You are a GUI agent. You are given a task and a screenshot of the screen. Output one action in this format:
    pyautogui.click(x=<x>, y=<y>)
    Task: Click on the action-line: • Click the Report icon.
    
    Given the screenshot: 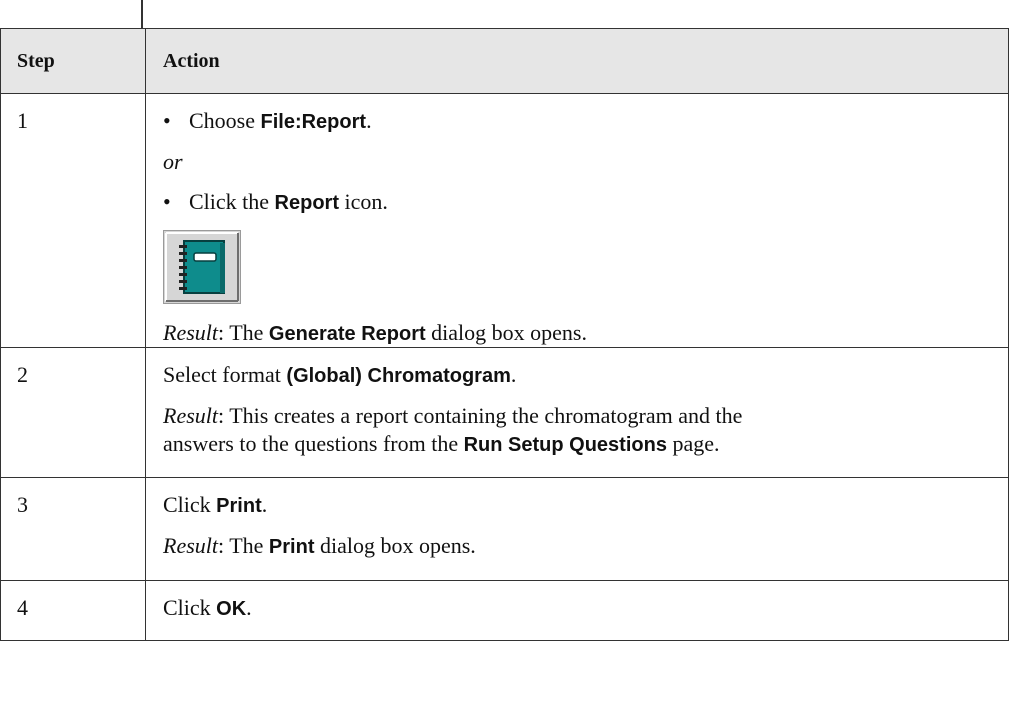 What is the action you would take?
    pyautogui.click(x=275, y=201)
    